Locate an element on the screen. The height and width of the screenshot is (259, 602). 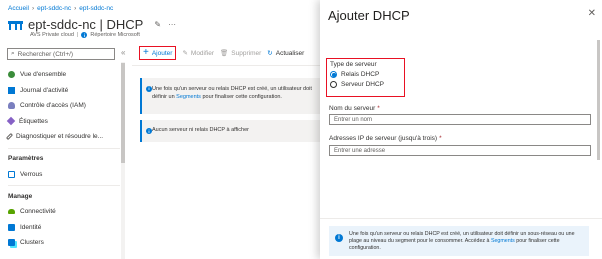
wrench-icon is located at coordinates (9, 137).